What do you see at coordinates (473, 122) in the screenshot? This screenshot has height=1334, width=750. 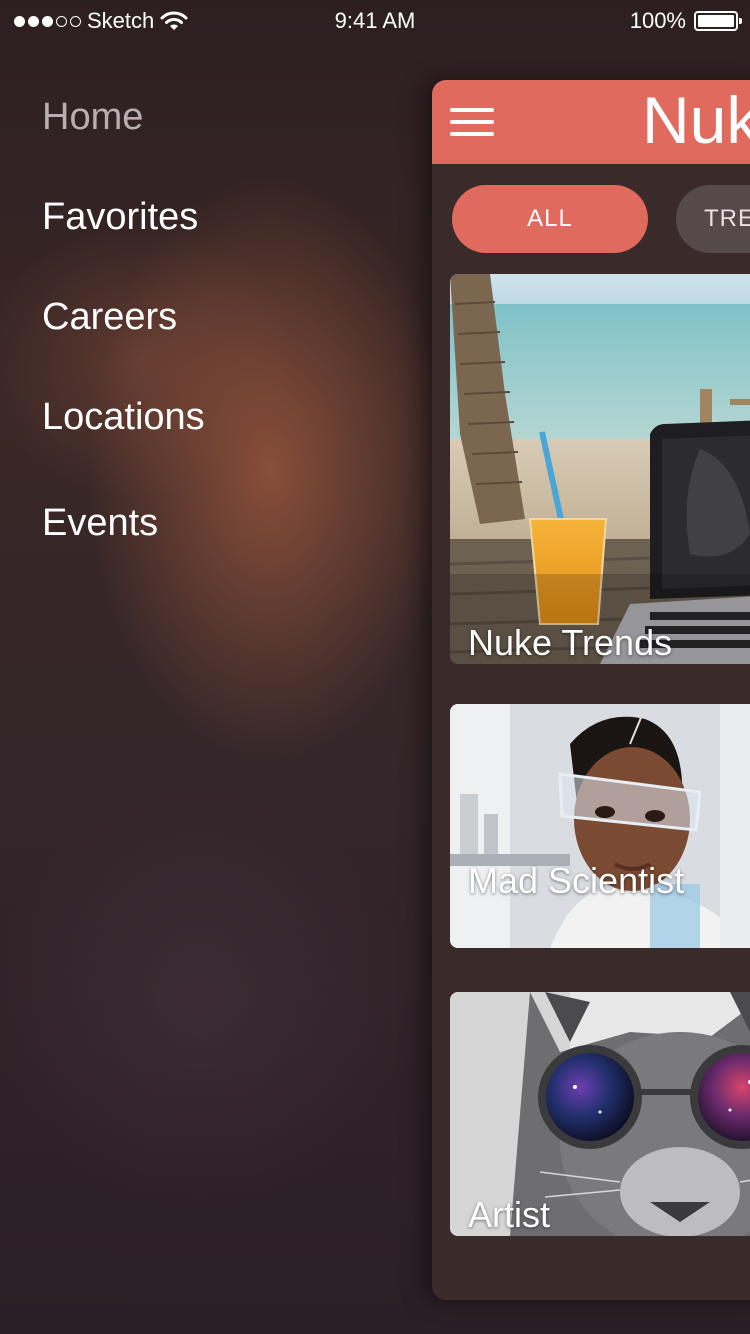 I see `hamburger-menu-icon` at bounding box center [473, 122].